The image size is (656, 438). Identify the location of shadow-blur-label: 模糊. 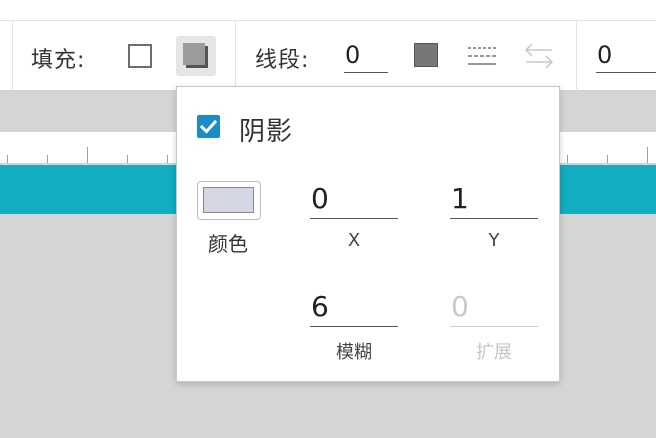
(354, 352).